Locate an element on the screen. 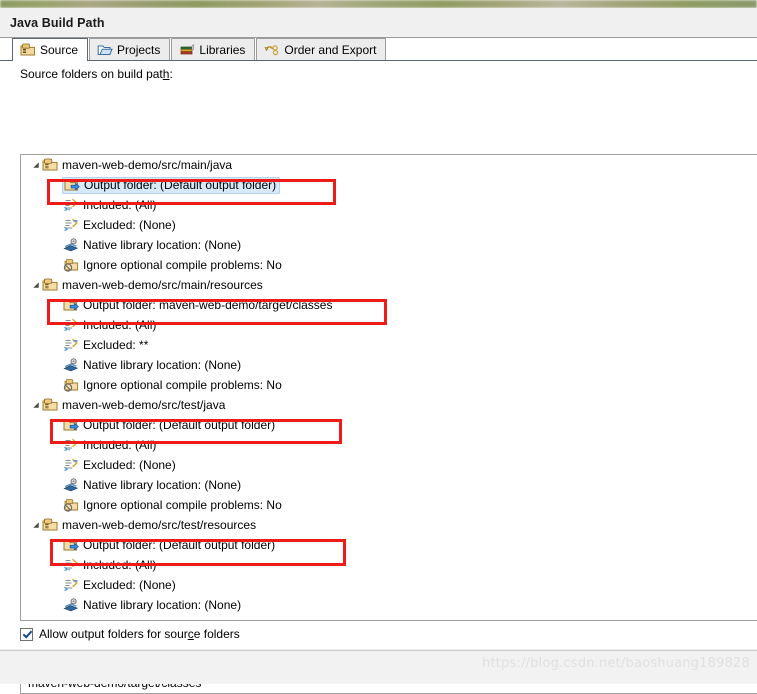  tree-caption-after: : is located at coordinates (171, 74).